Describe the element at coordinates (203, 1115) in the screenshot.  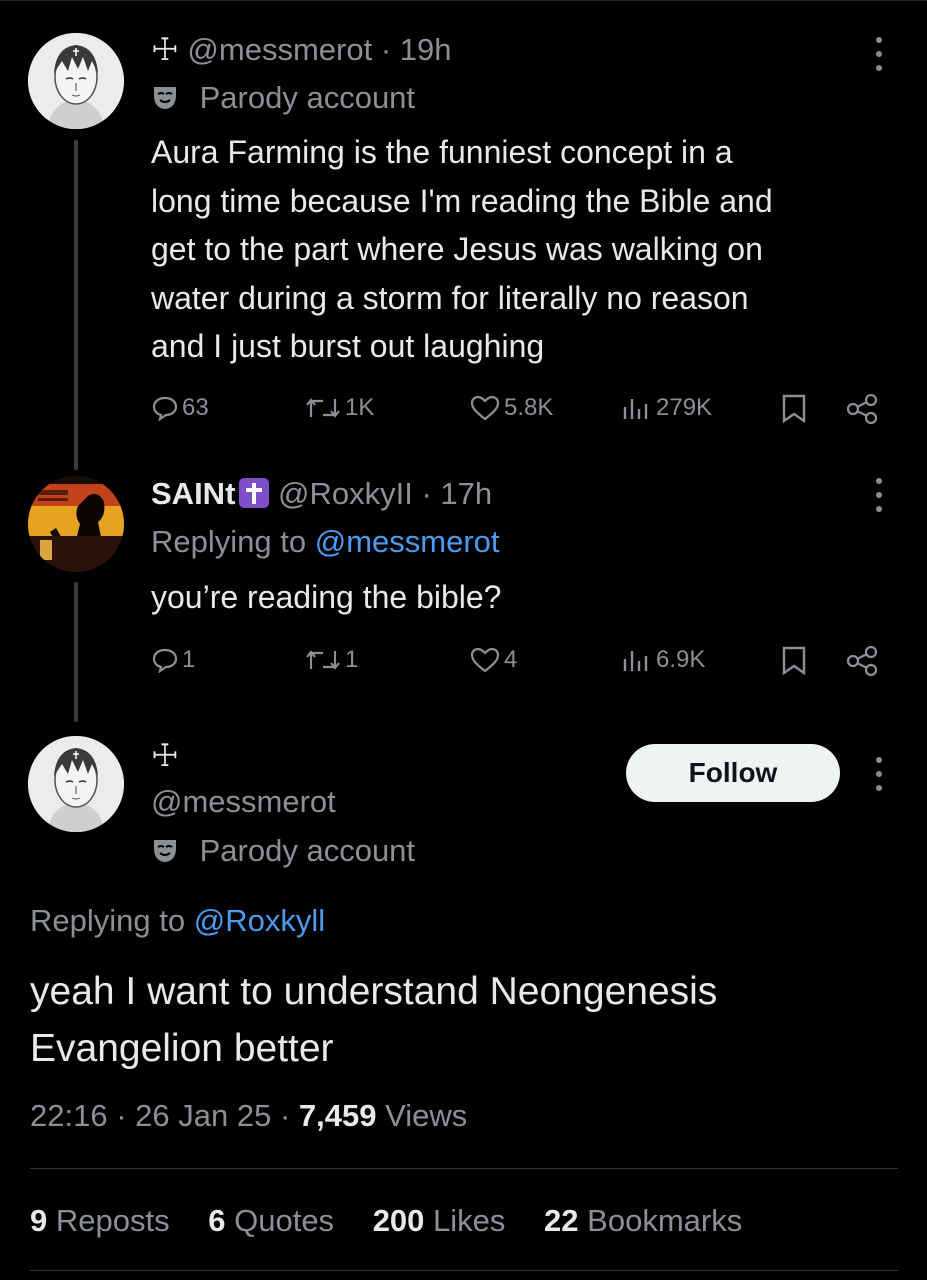
I see `post-date: 26 Jan 25` at that location.